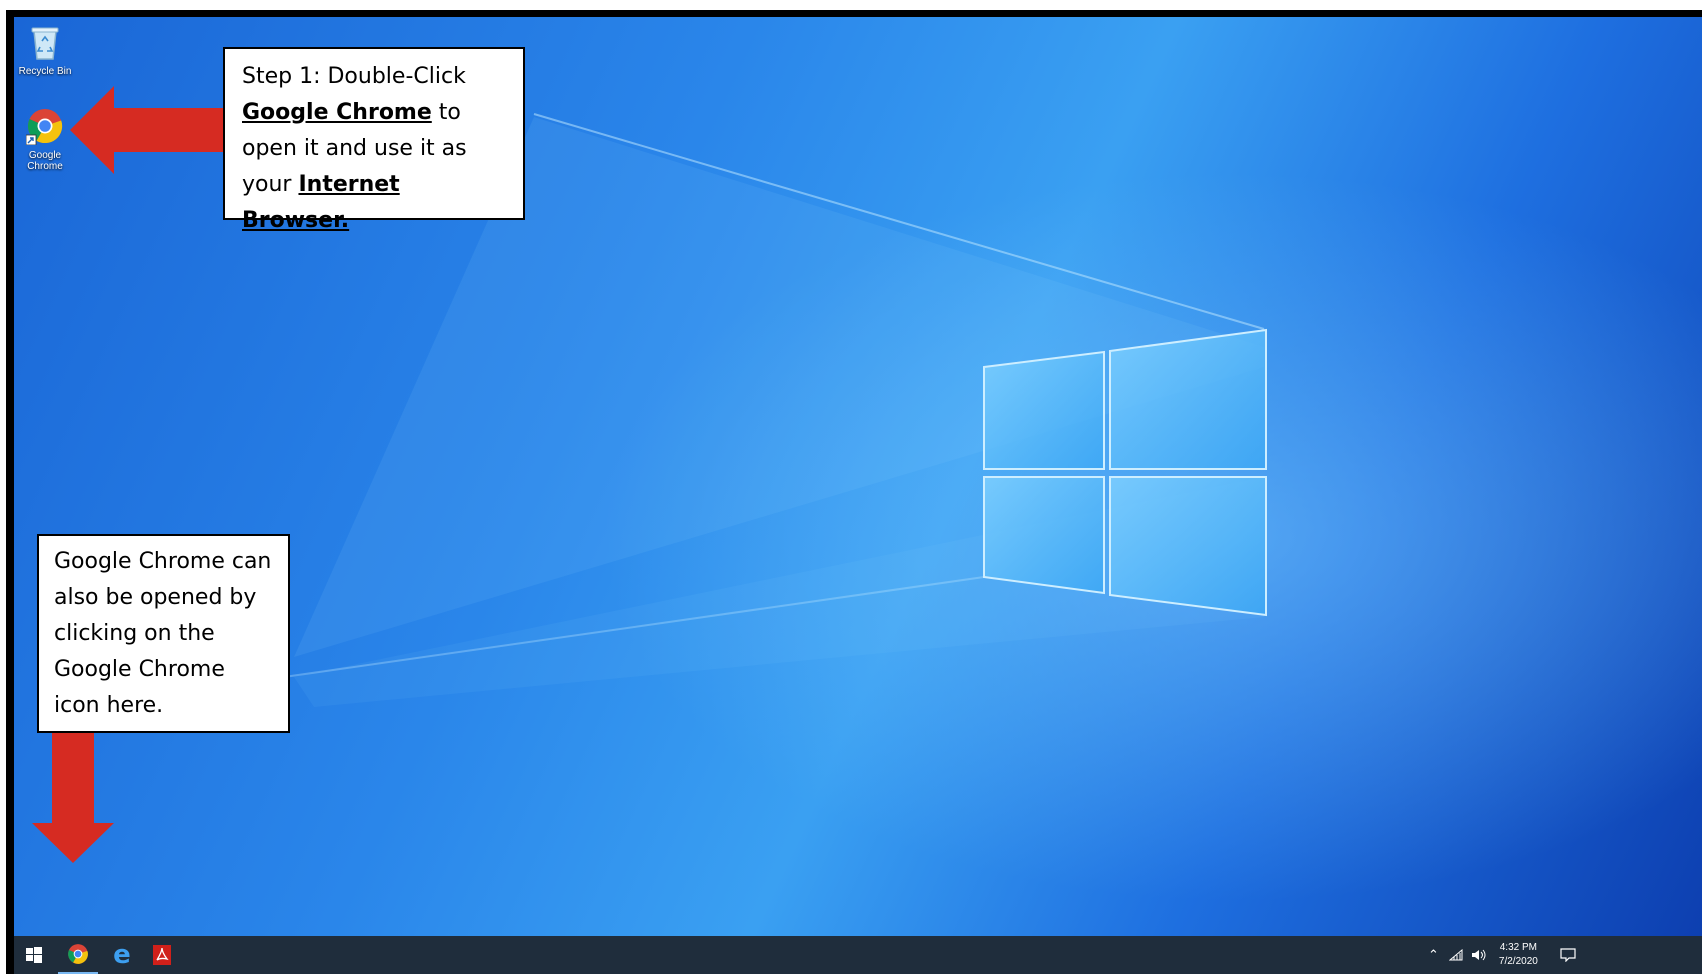 Image resolution: width=1702 pixels, height=974 pixels. What do you see at coordinates (1518, 947) in the screenshot?
I see `clock-time: 4:32 PM` at bounding box center [1518, 947].